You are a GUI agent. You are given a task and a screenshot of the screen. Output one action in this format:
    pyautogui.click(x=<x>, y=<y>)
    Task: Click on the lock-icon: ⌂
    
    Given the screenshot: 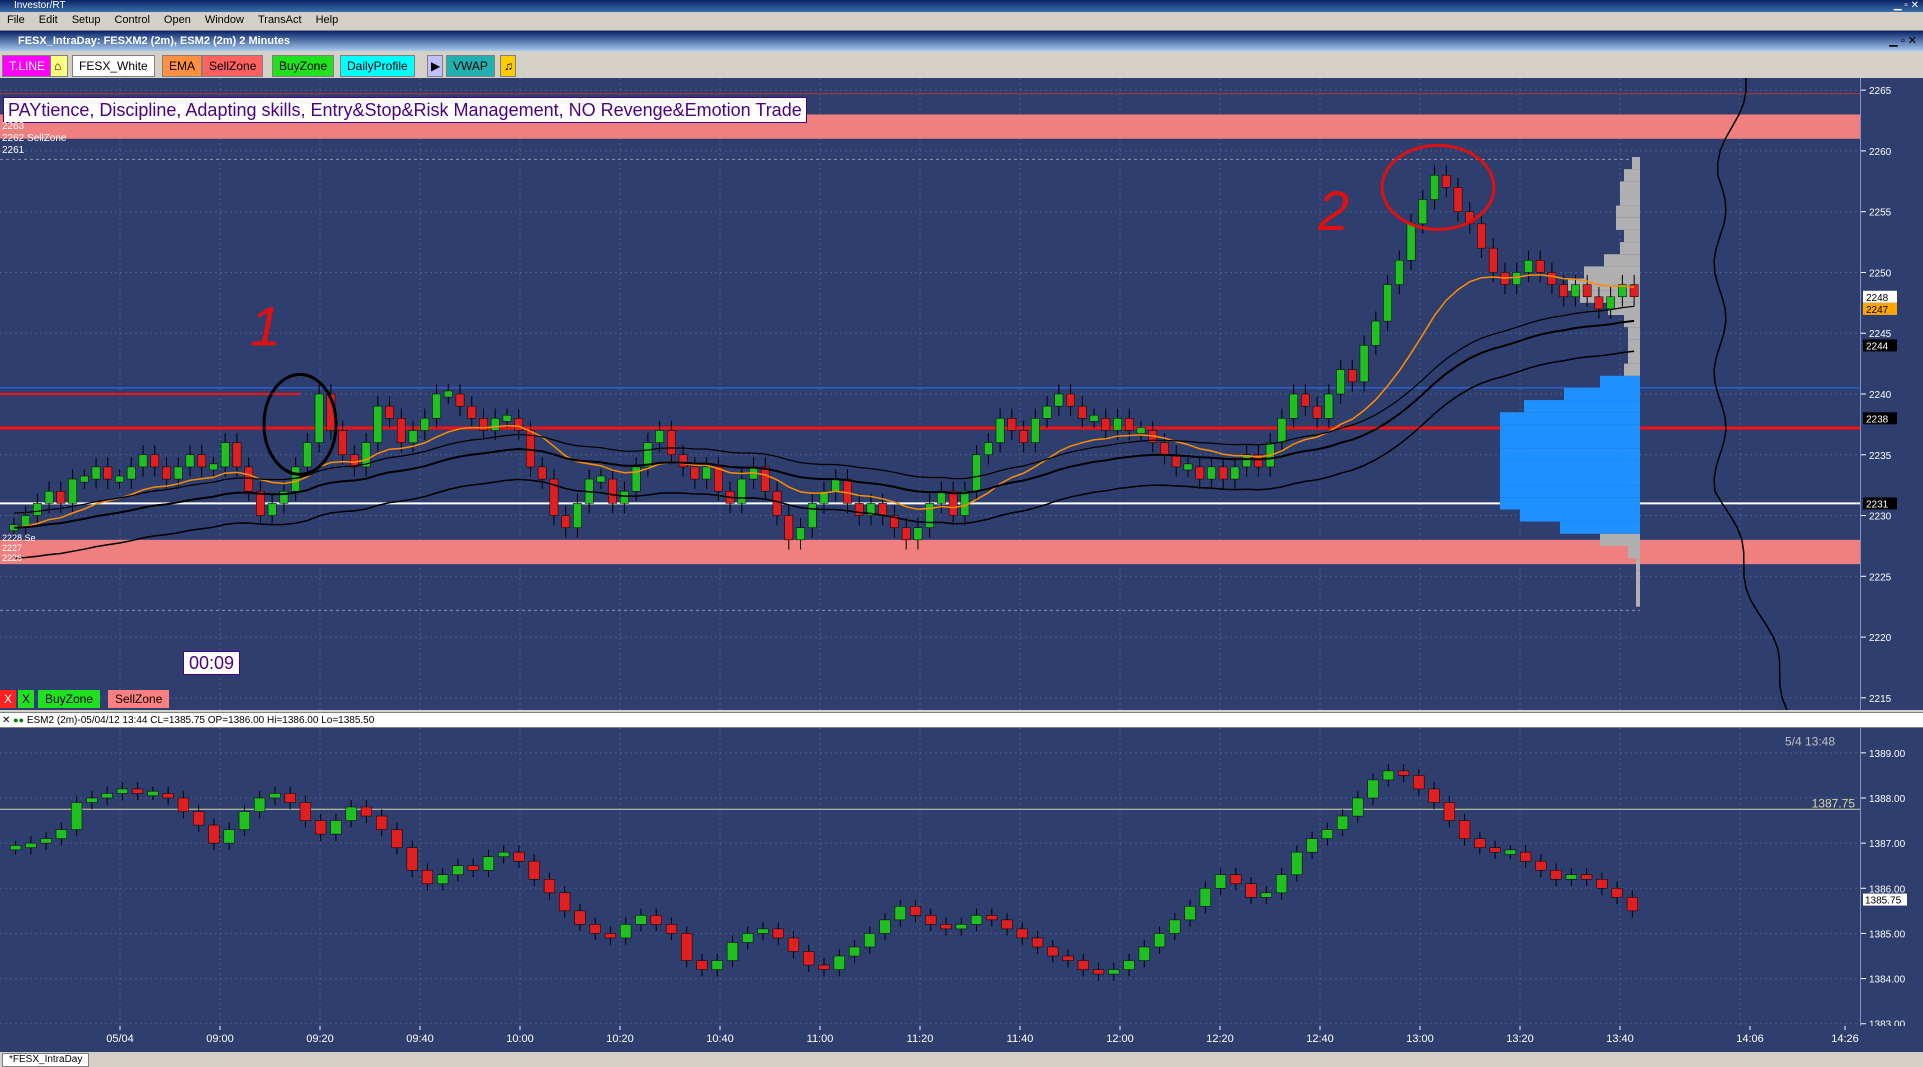 What is the action you would take?
    pyautogui.click(x=59, y=66)
    